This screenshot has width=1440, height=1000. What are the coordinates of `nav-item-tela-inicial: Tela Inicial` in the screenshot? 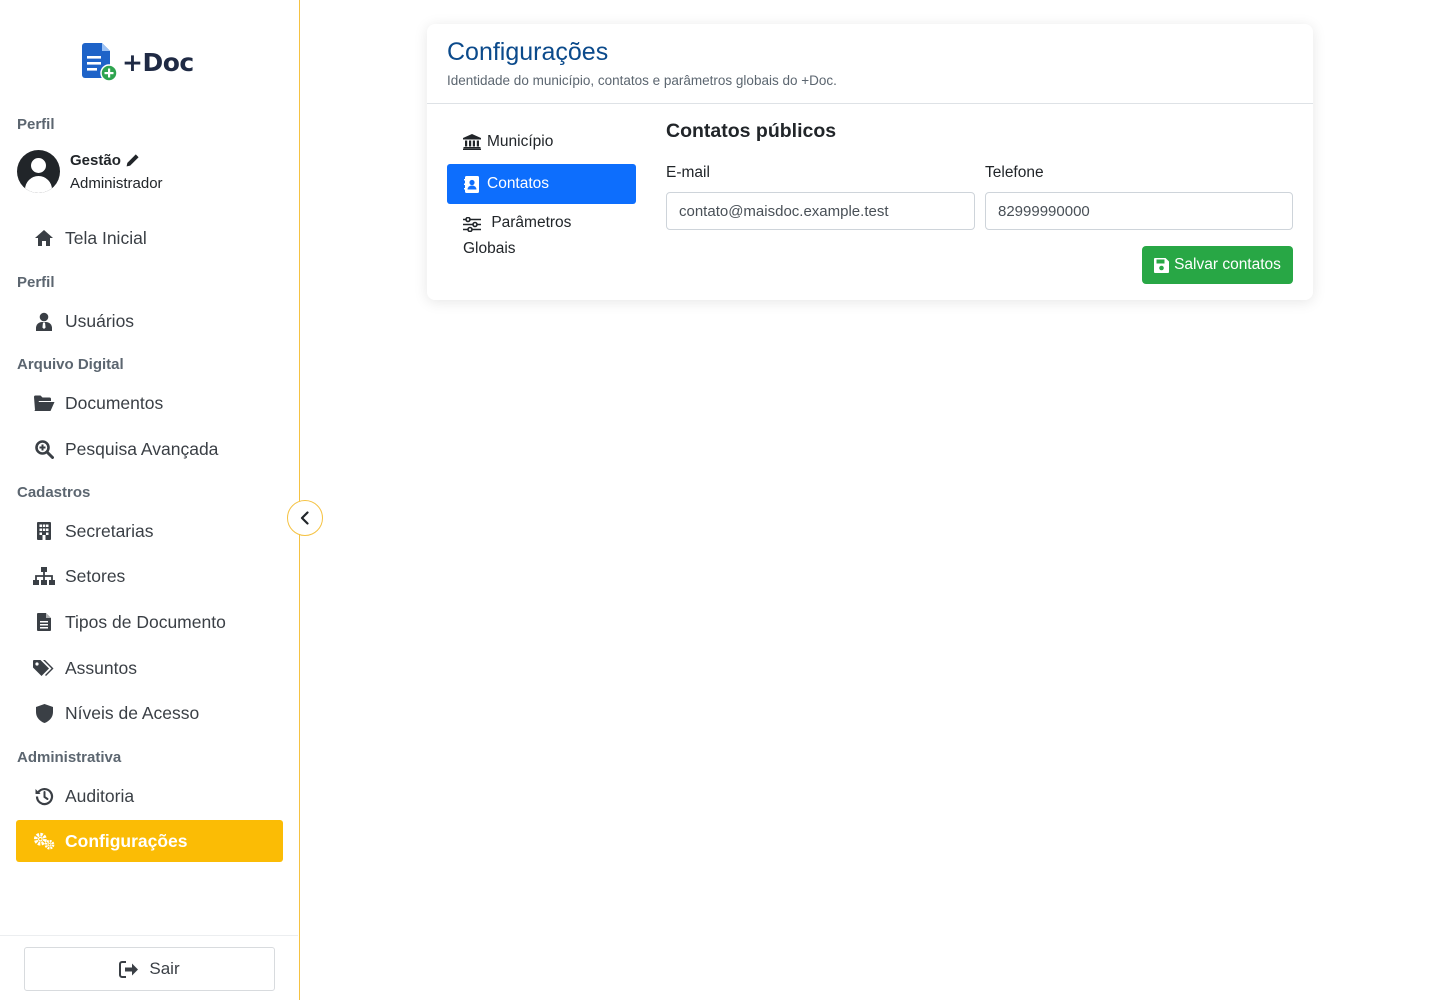 It's located at (149, 238).